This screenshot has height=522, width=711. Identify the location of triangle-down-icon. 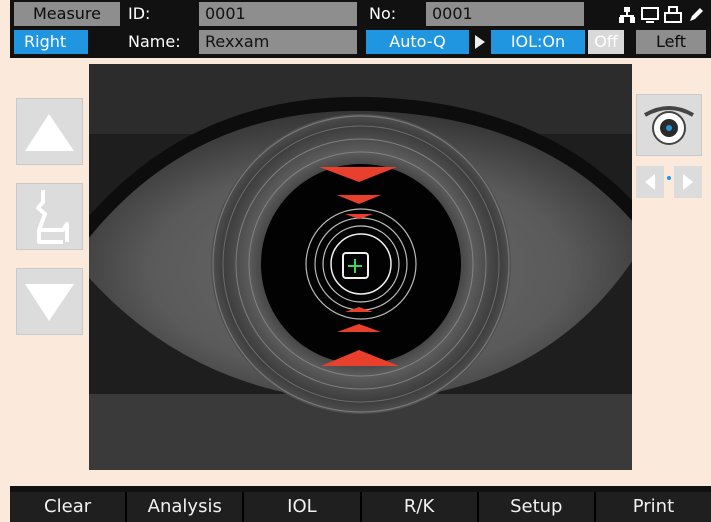
(49, 302).